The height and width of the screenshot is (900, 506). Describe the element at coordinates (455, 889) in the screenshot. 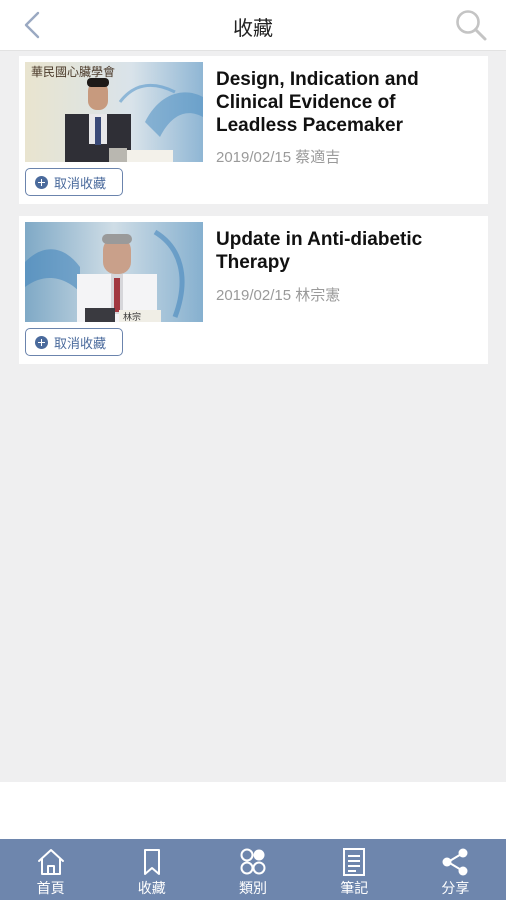

I see `tab-label: 分享` at that location.